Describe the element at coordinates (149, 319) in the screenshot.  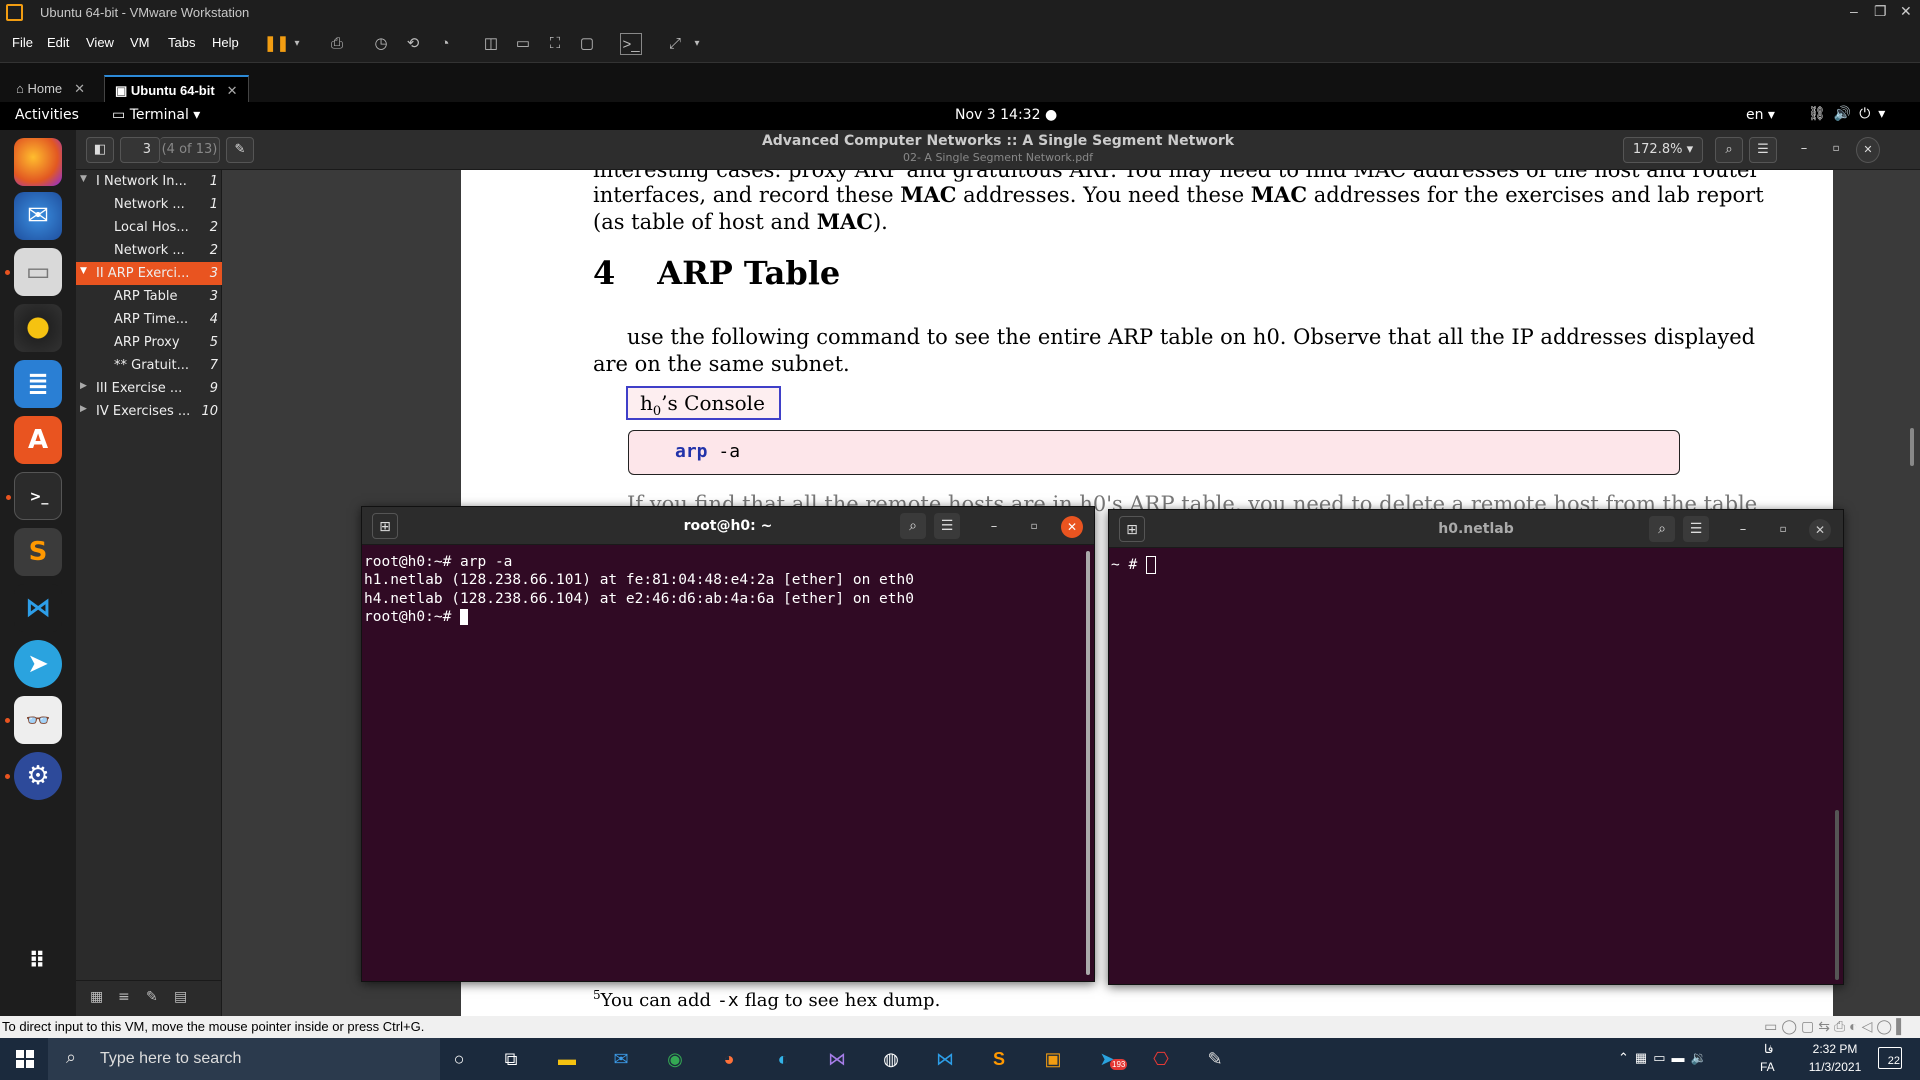
I see `outline-item: ARP Time... 4` at that location.